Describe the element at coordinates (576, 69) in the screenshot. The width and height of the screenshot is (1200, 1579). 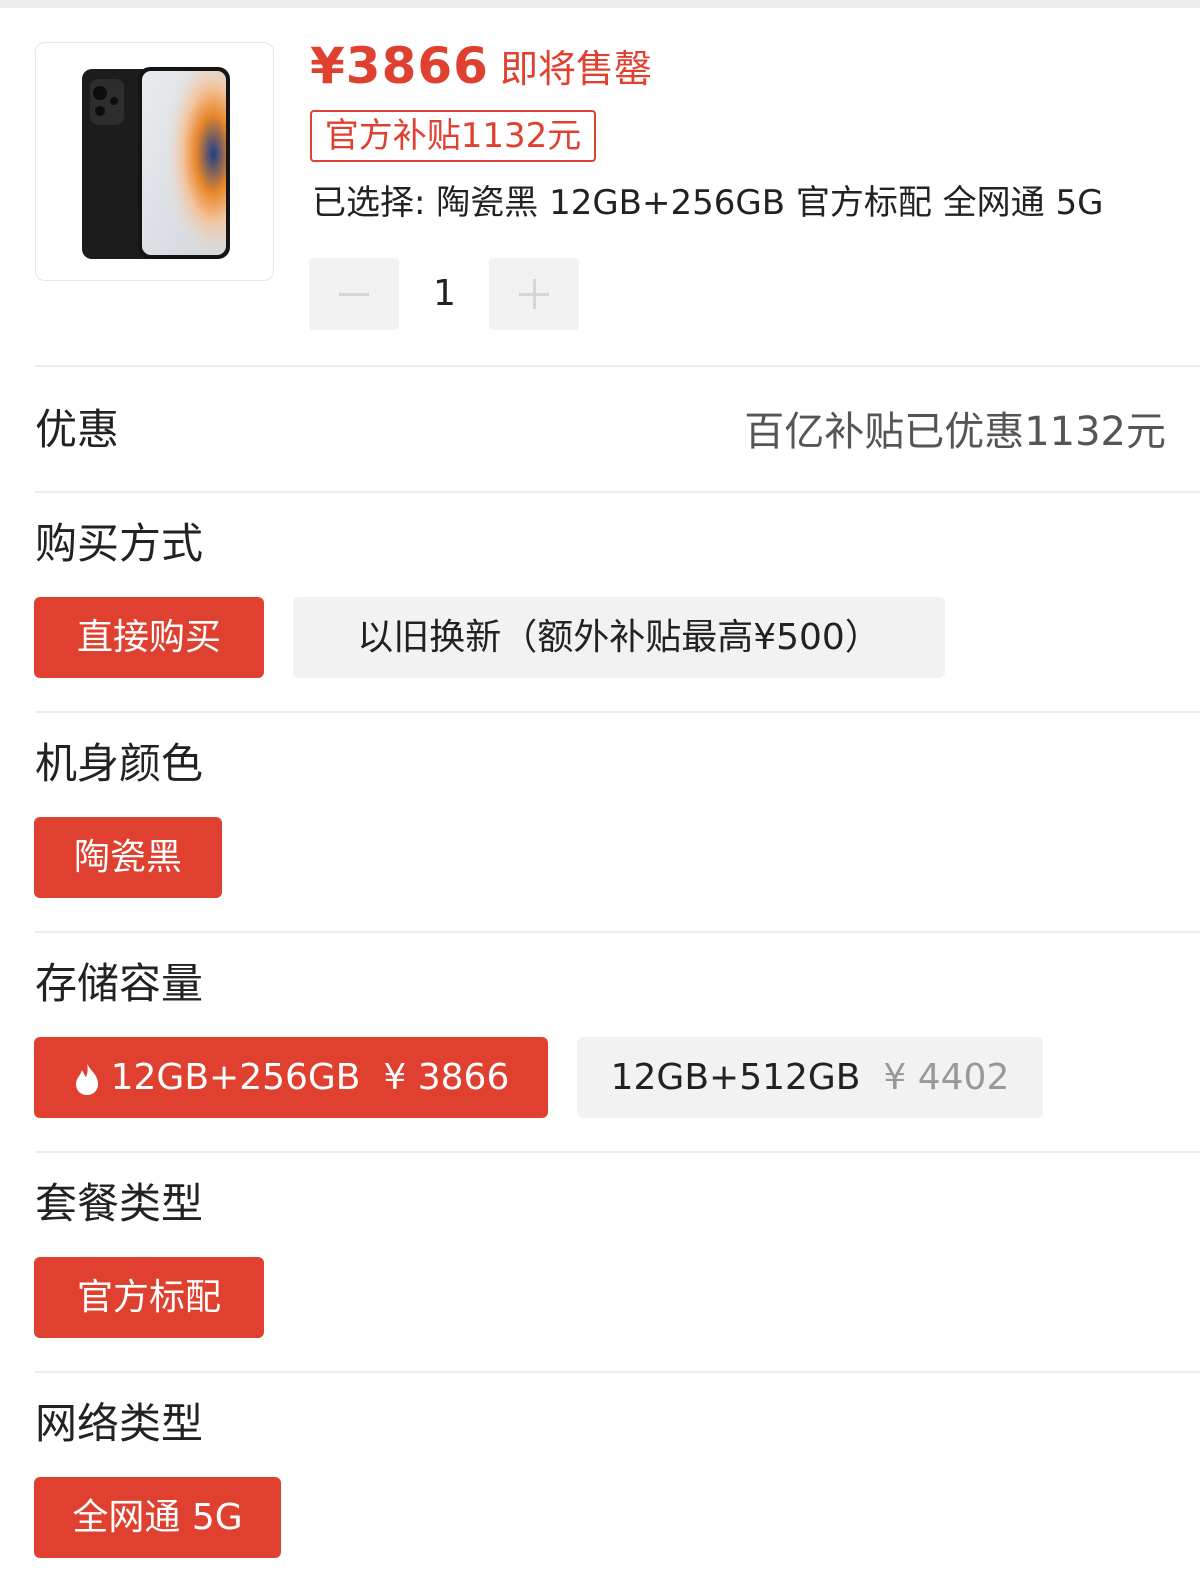
I see `sellout-label: 即将售罄` at that location.